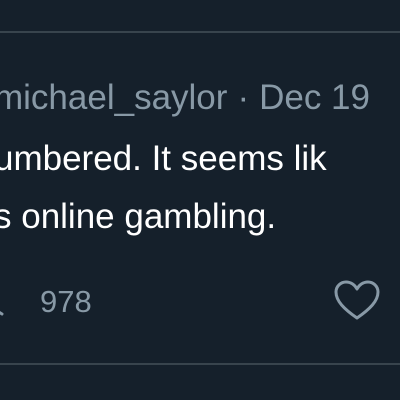 The height and width of the screenshot is (400, 400). I want to click on tweet-text-line-1: umbered. It seems lik, so click(163, 158).